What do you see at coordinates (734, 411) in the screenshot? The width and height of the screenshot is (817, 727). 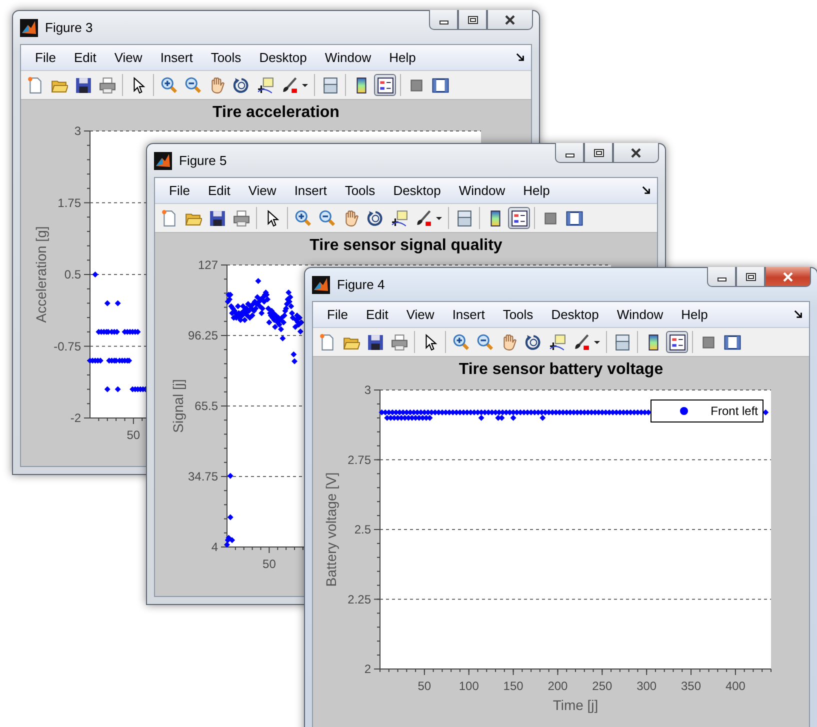 I see `legend-label: Front left` at bounding box center [734, 411].